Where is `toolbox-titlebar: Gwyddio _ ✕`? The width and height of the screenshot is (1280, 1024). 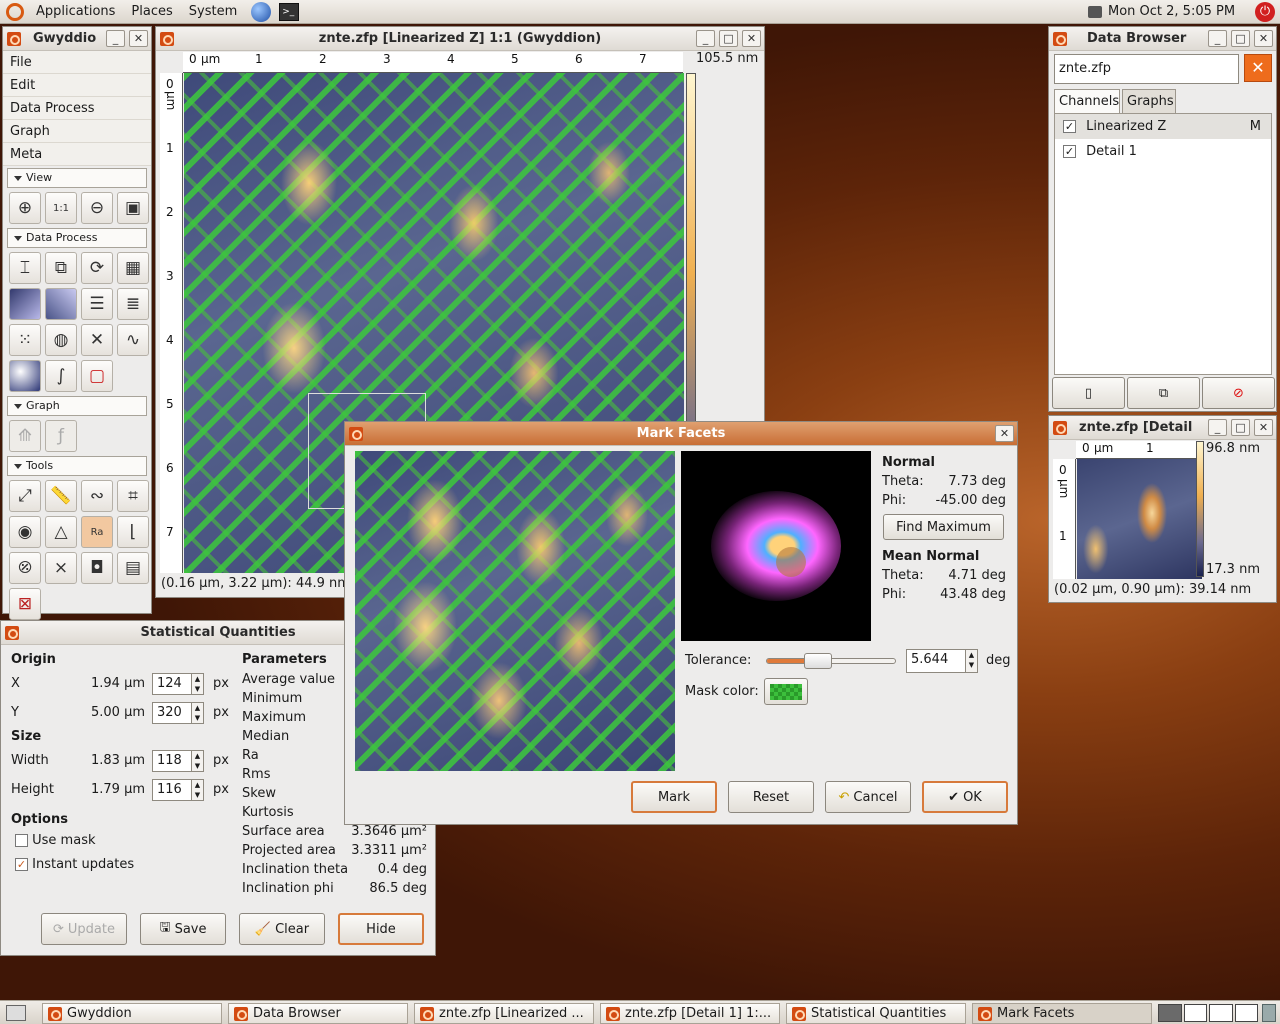
toolbox-titlebar: Gwyddio _ ✕ is located at coordinates (77, 39).